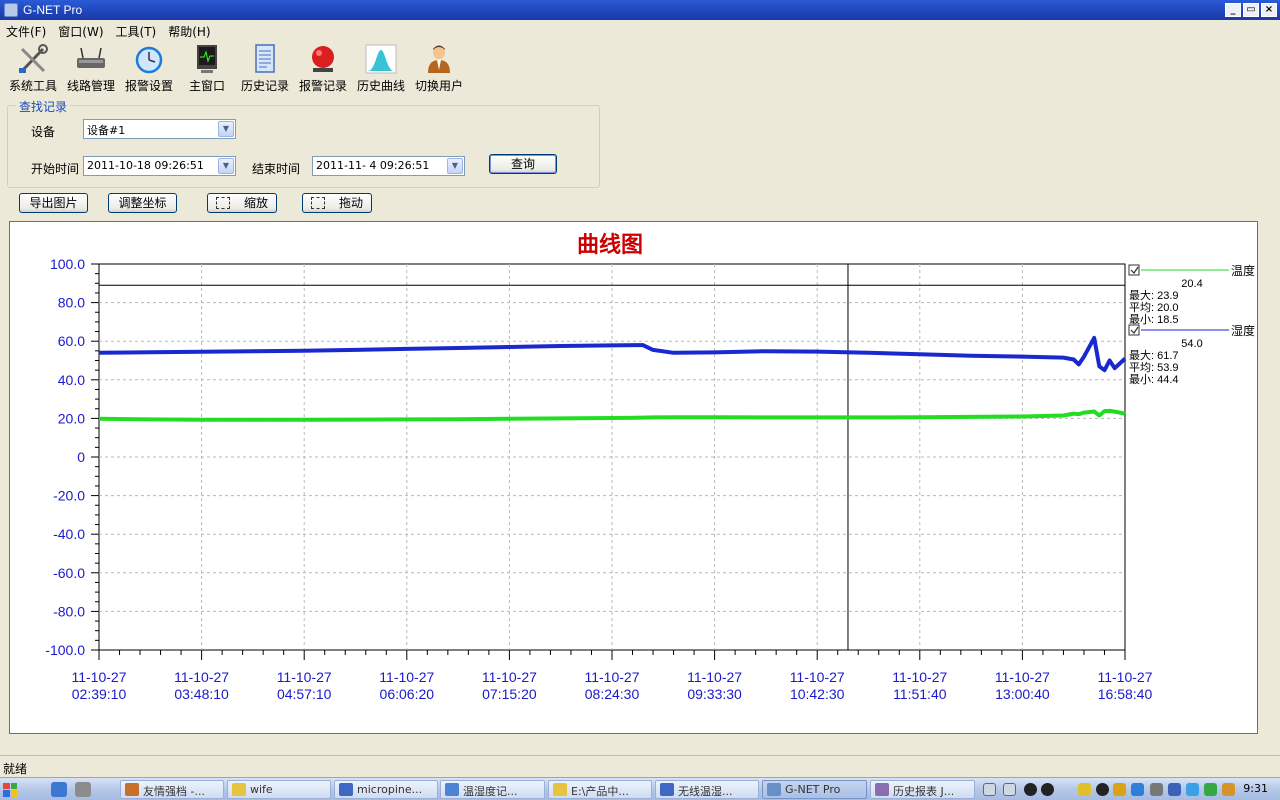 The height and width of the screenshot is (800, 1280). I want to click on monitor-icon, so click(207, 59).